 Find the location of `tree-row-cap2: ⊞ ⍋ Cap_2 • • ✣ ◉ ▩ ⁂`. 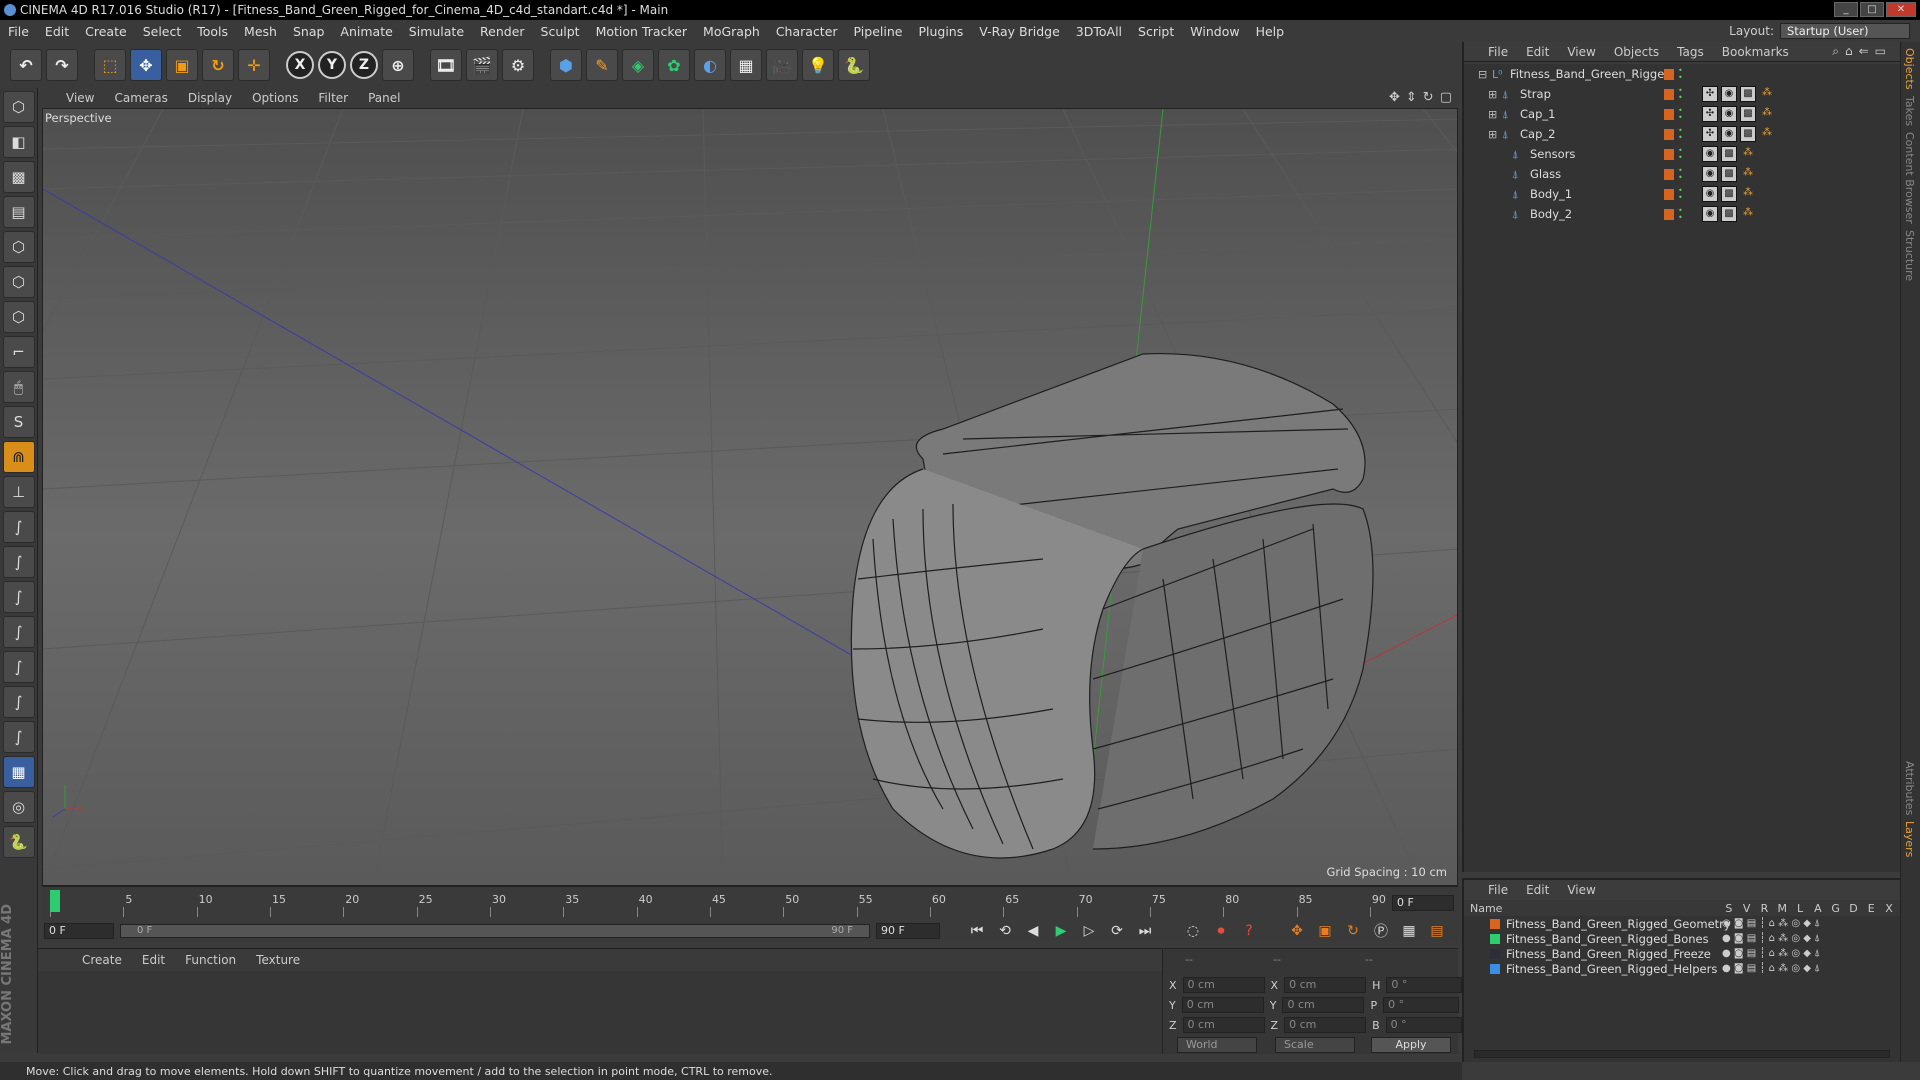

tree-row-cap2: ⊞ ⍋ Cap_2 • • ✣ ◉ ▩ ⁂ is located at coordinates (1682, 134).